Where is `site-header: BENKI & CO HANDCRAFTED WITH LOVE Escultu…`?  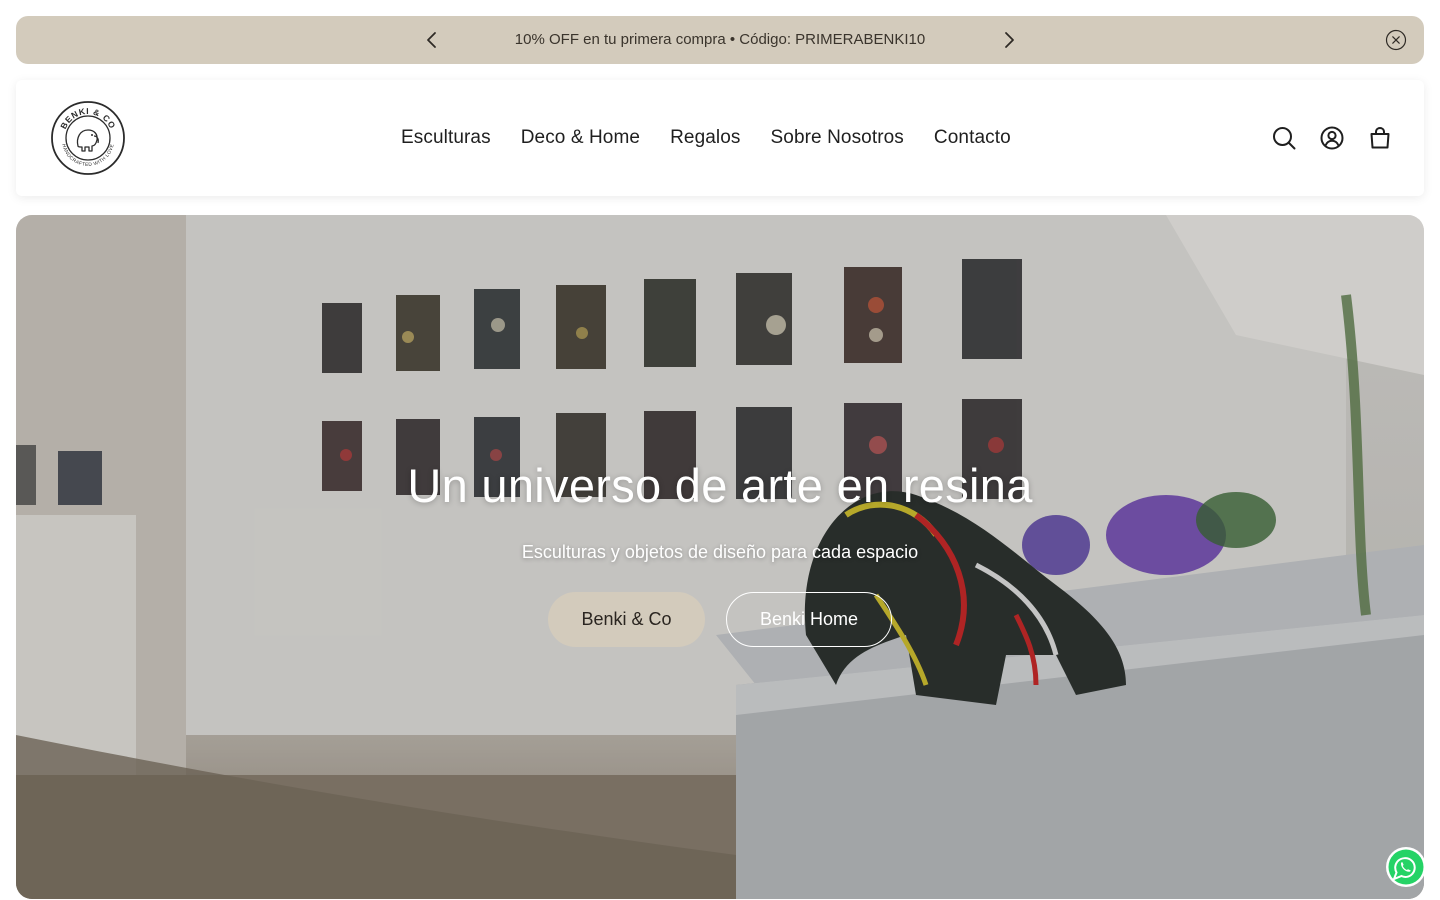
site-header: BENKI & CO HANDCRAFTED WITH LOVE Escultu… is located at coordinates (720, 138).